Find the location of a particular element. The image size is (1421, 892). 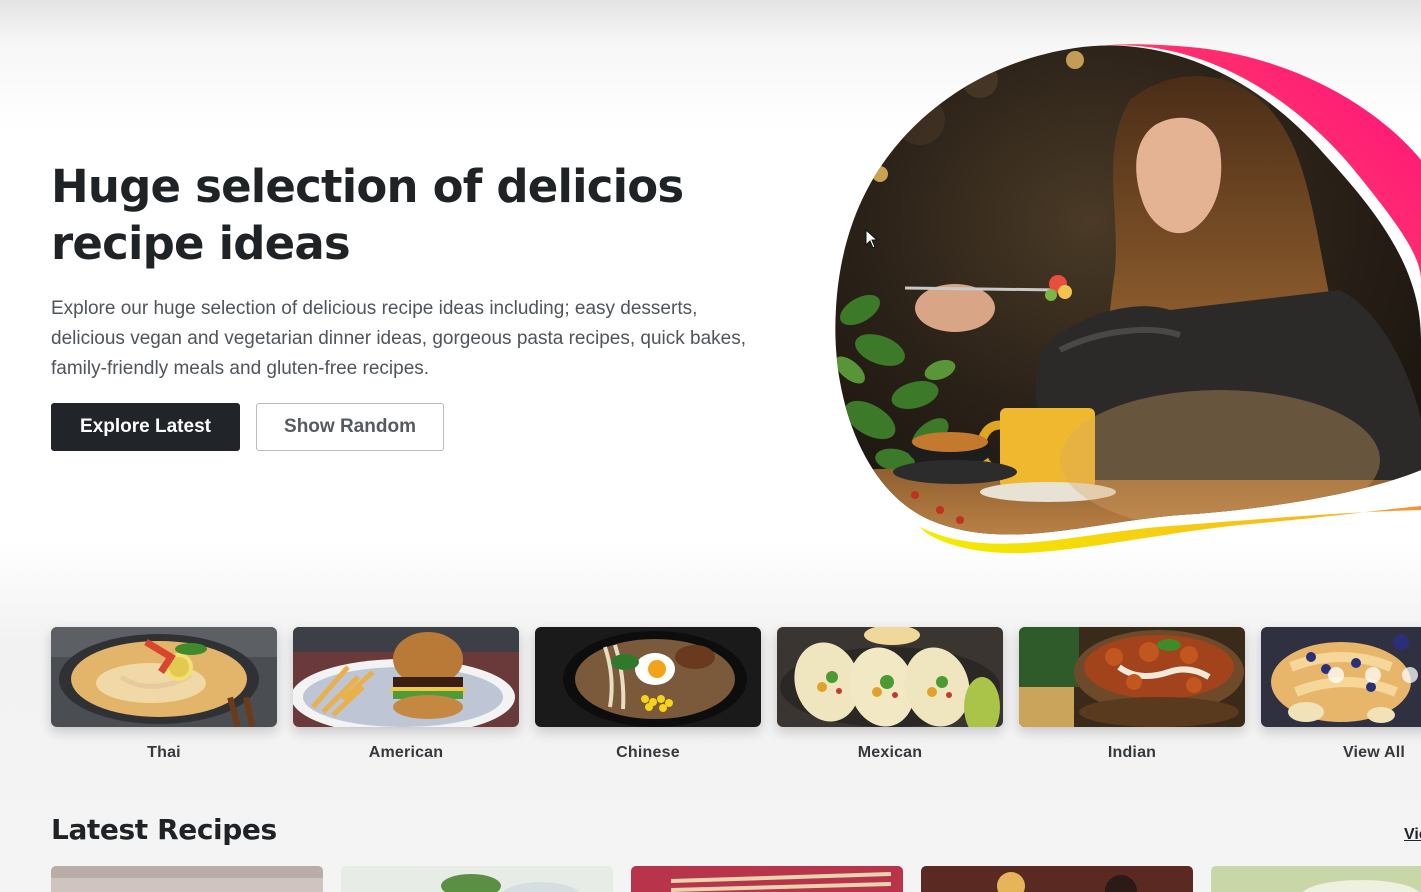

category-indian-label: Indian is located at coordinates (1132, 752).